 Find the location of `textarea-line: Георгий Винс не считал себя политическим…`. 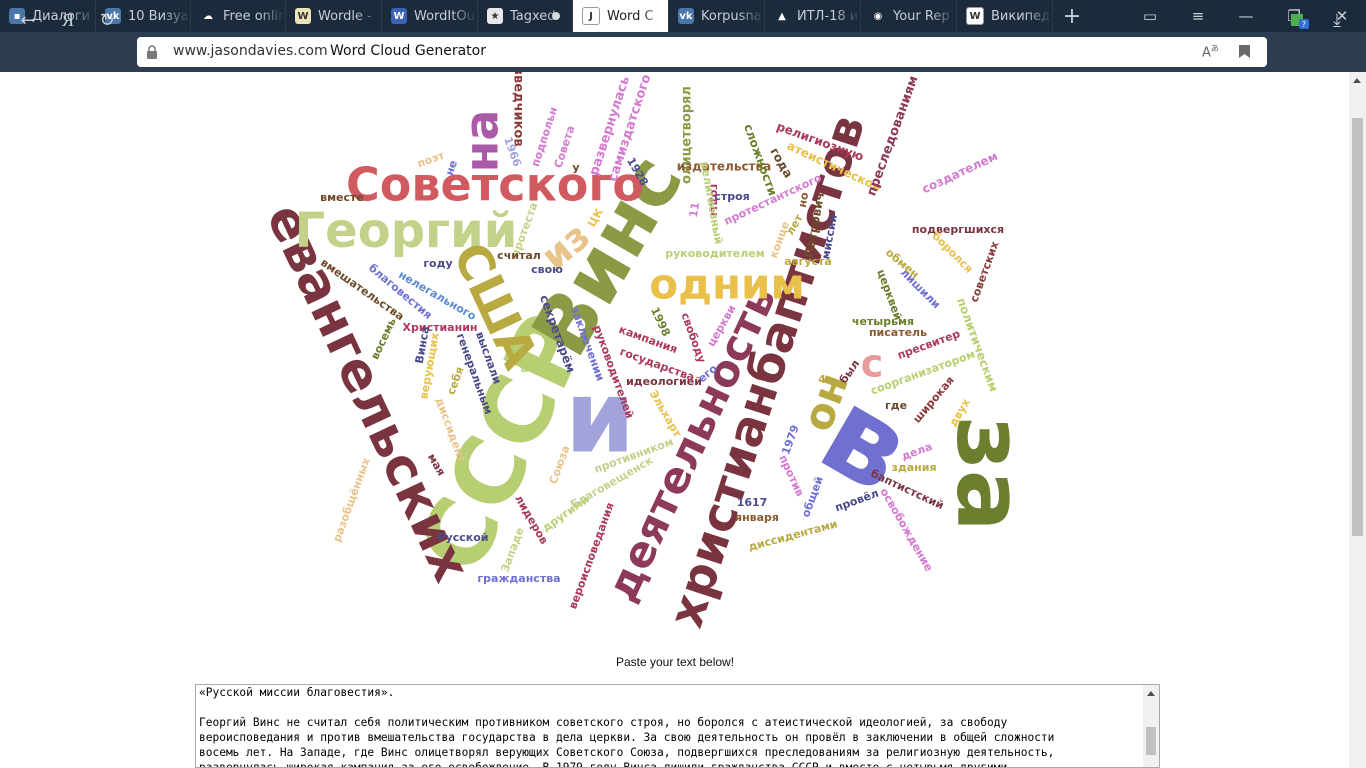

textarea-line: Георгий Винс не считал себя политическим… is located at coordinates (603, 722).